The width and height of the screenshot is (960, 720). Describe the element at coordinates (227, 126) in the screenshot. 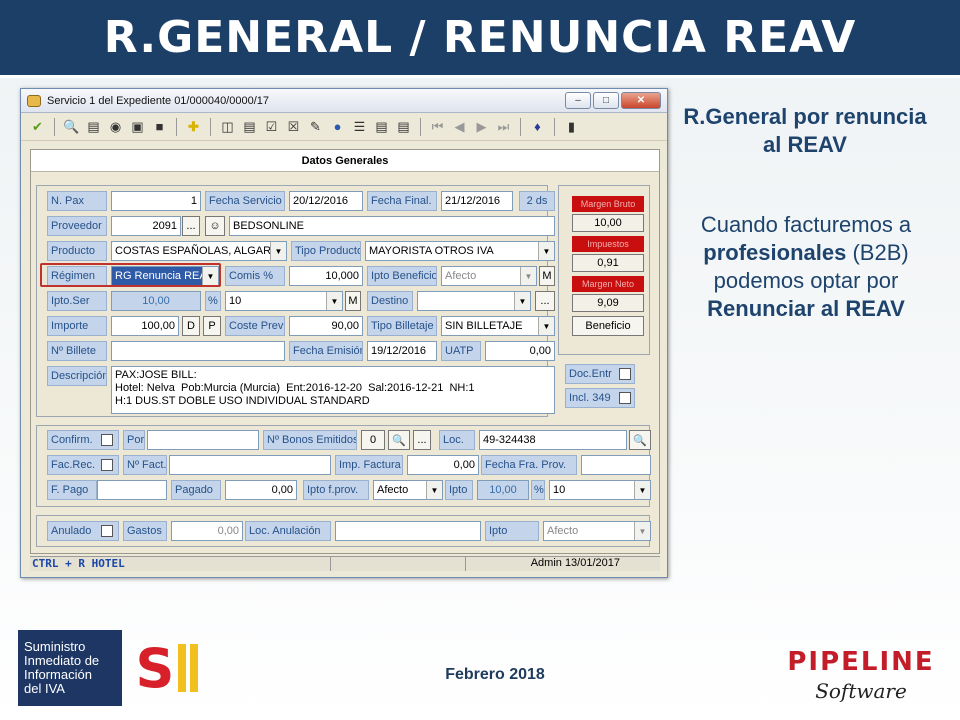

I see `new-doc-icon: ◫` at that location.